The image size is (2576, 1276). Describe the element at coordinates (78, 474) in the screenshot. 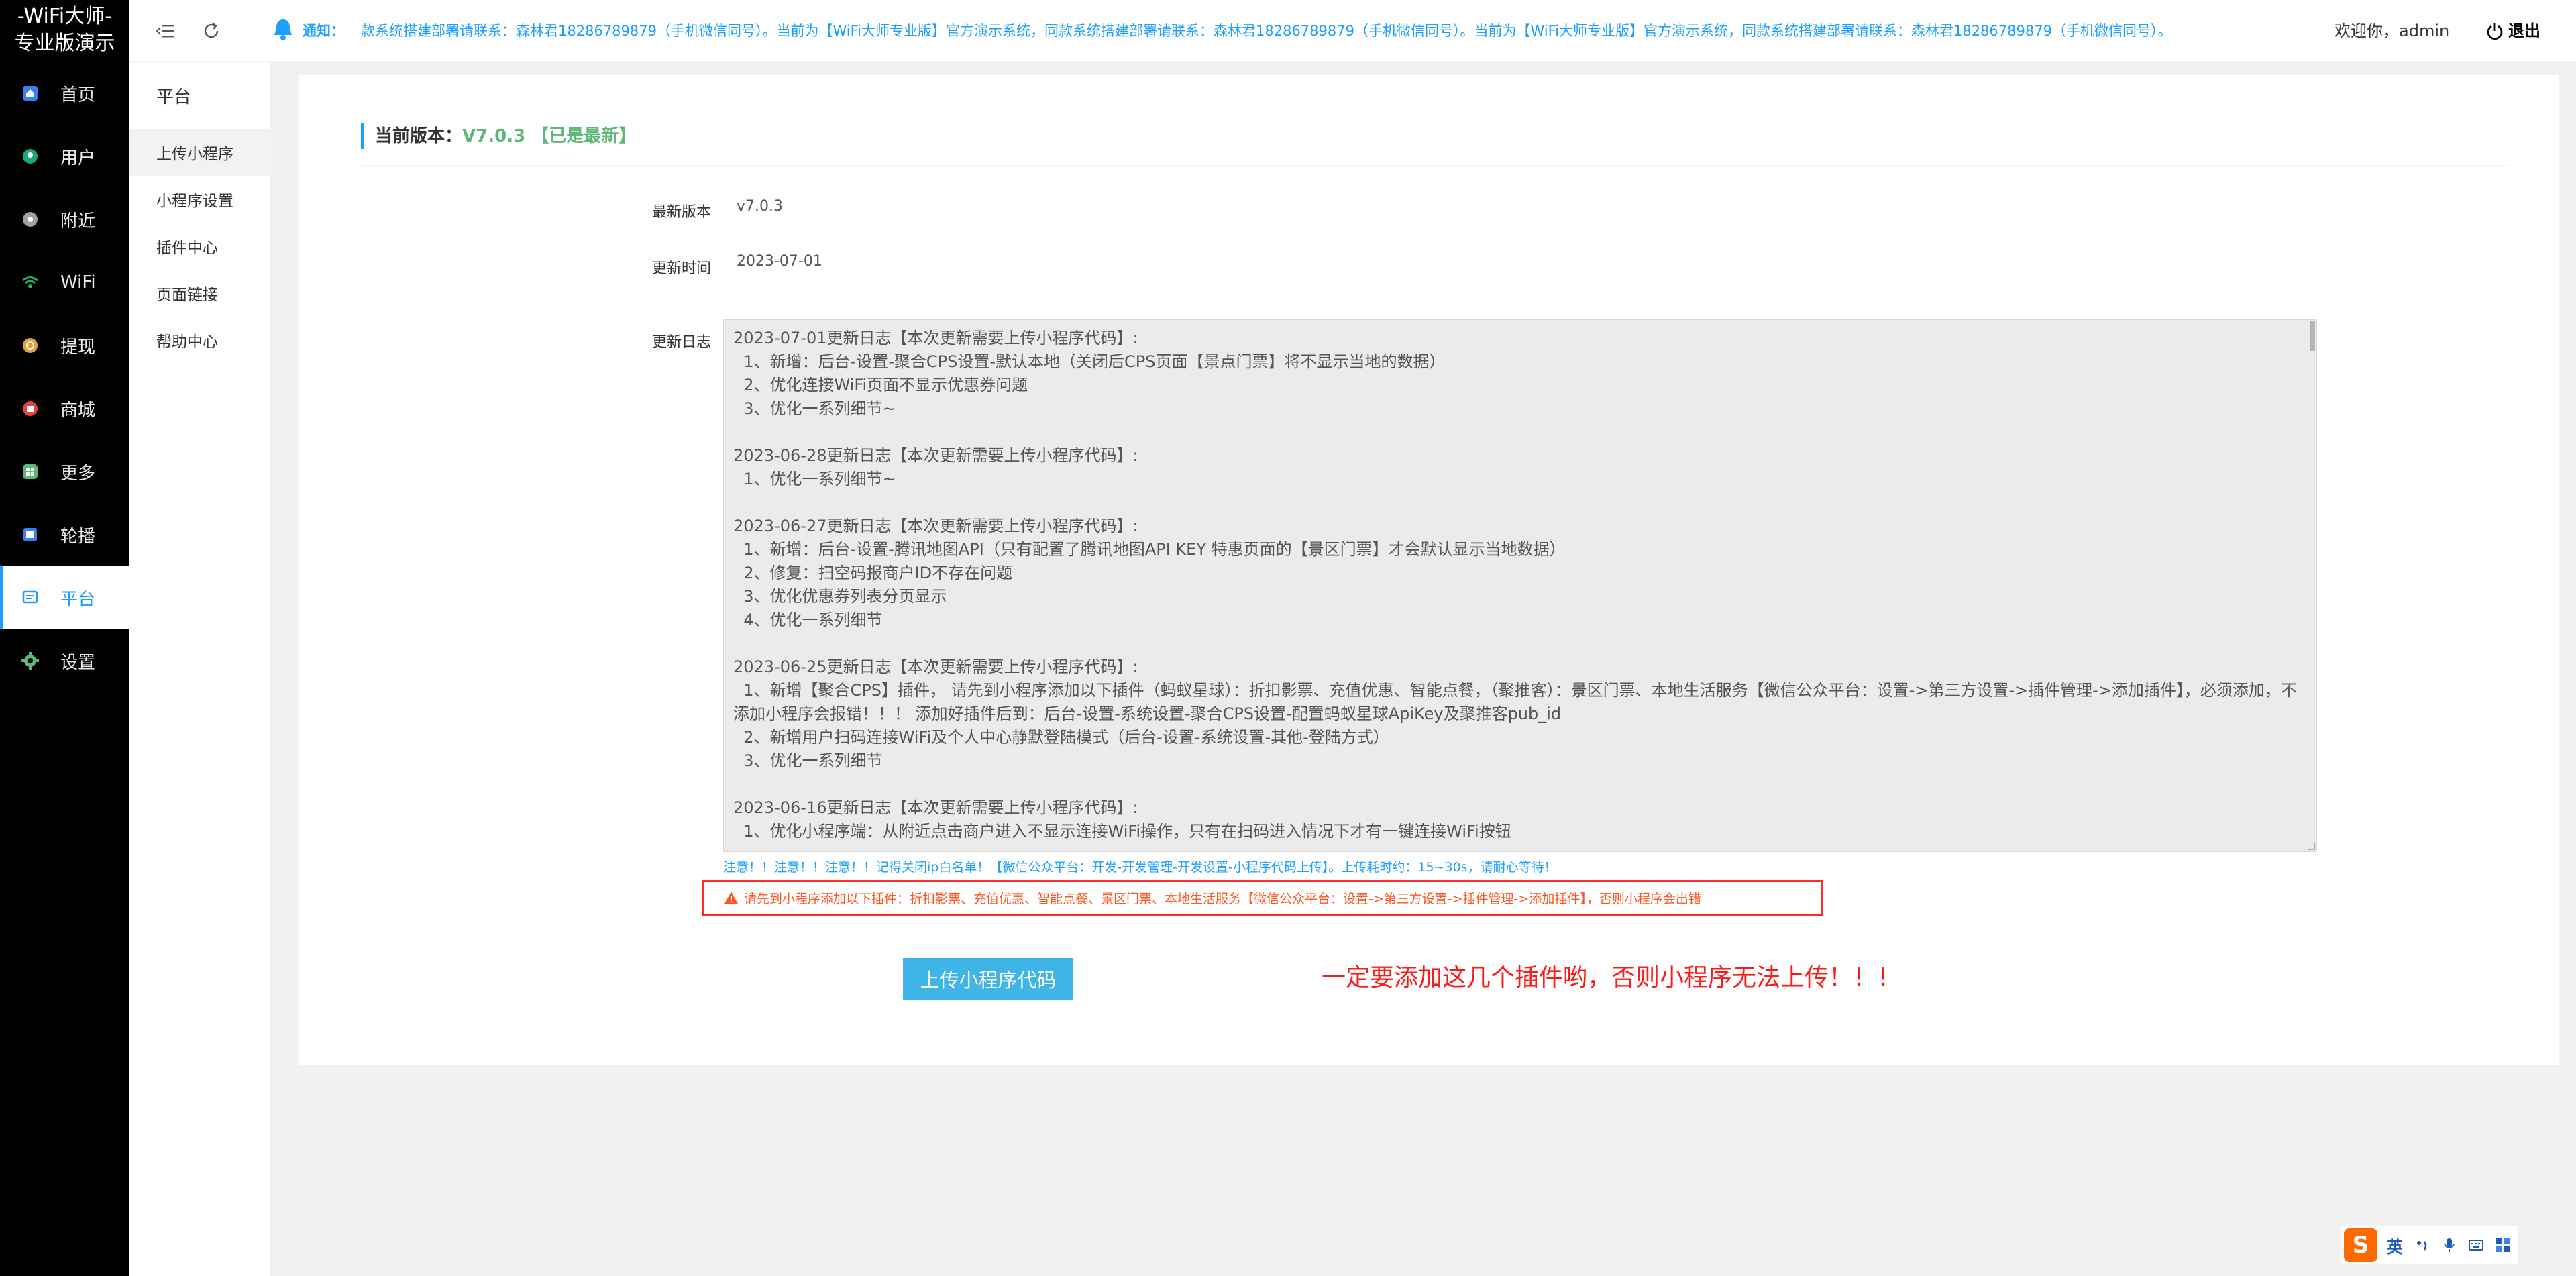

I see `sidebar-item-label: 更多` at that location.